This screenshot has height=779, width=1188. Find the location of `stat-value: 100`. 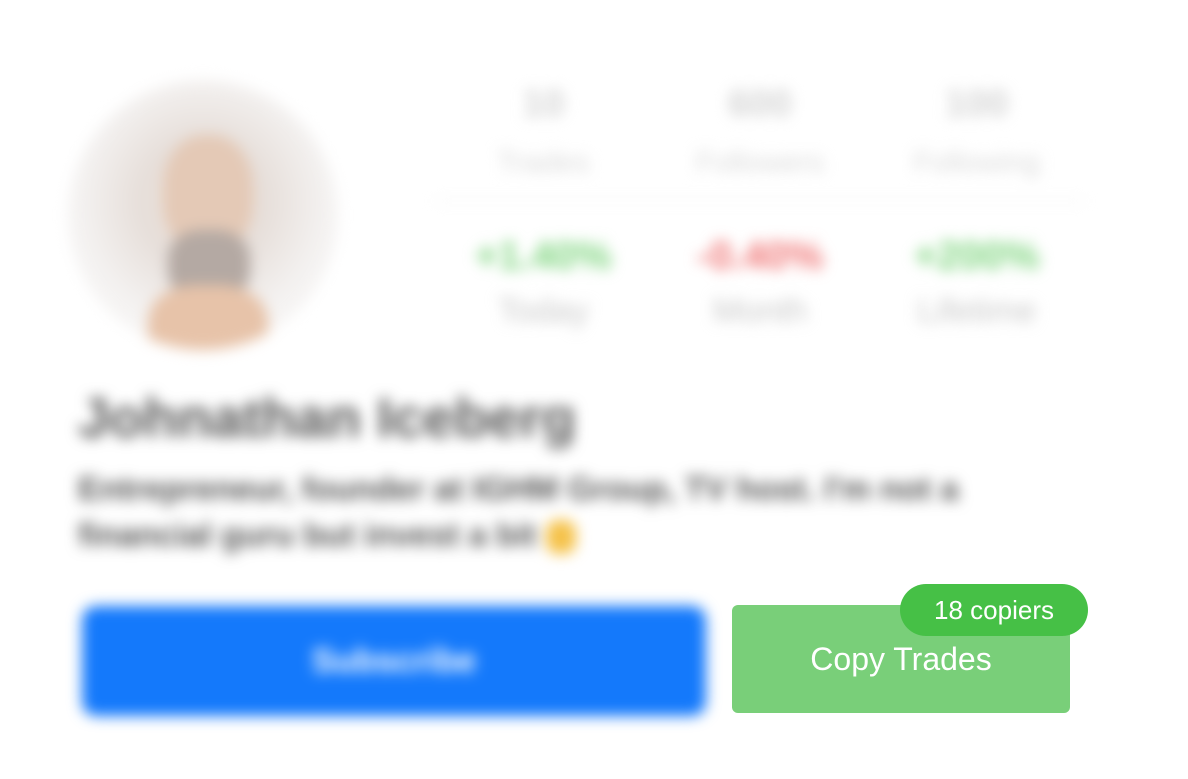

stat-value: 100 is located at coordinates (976, 104).